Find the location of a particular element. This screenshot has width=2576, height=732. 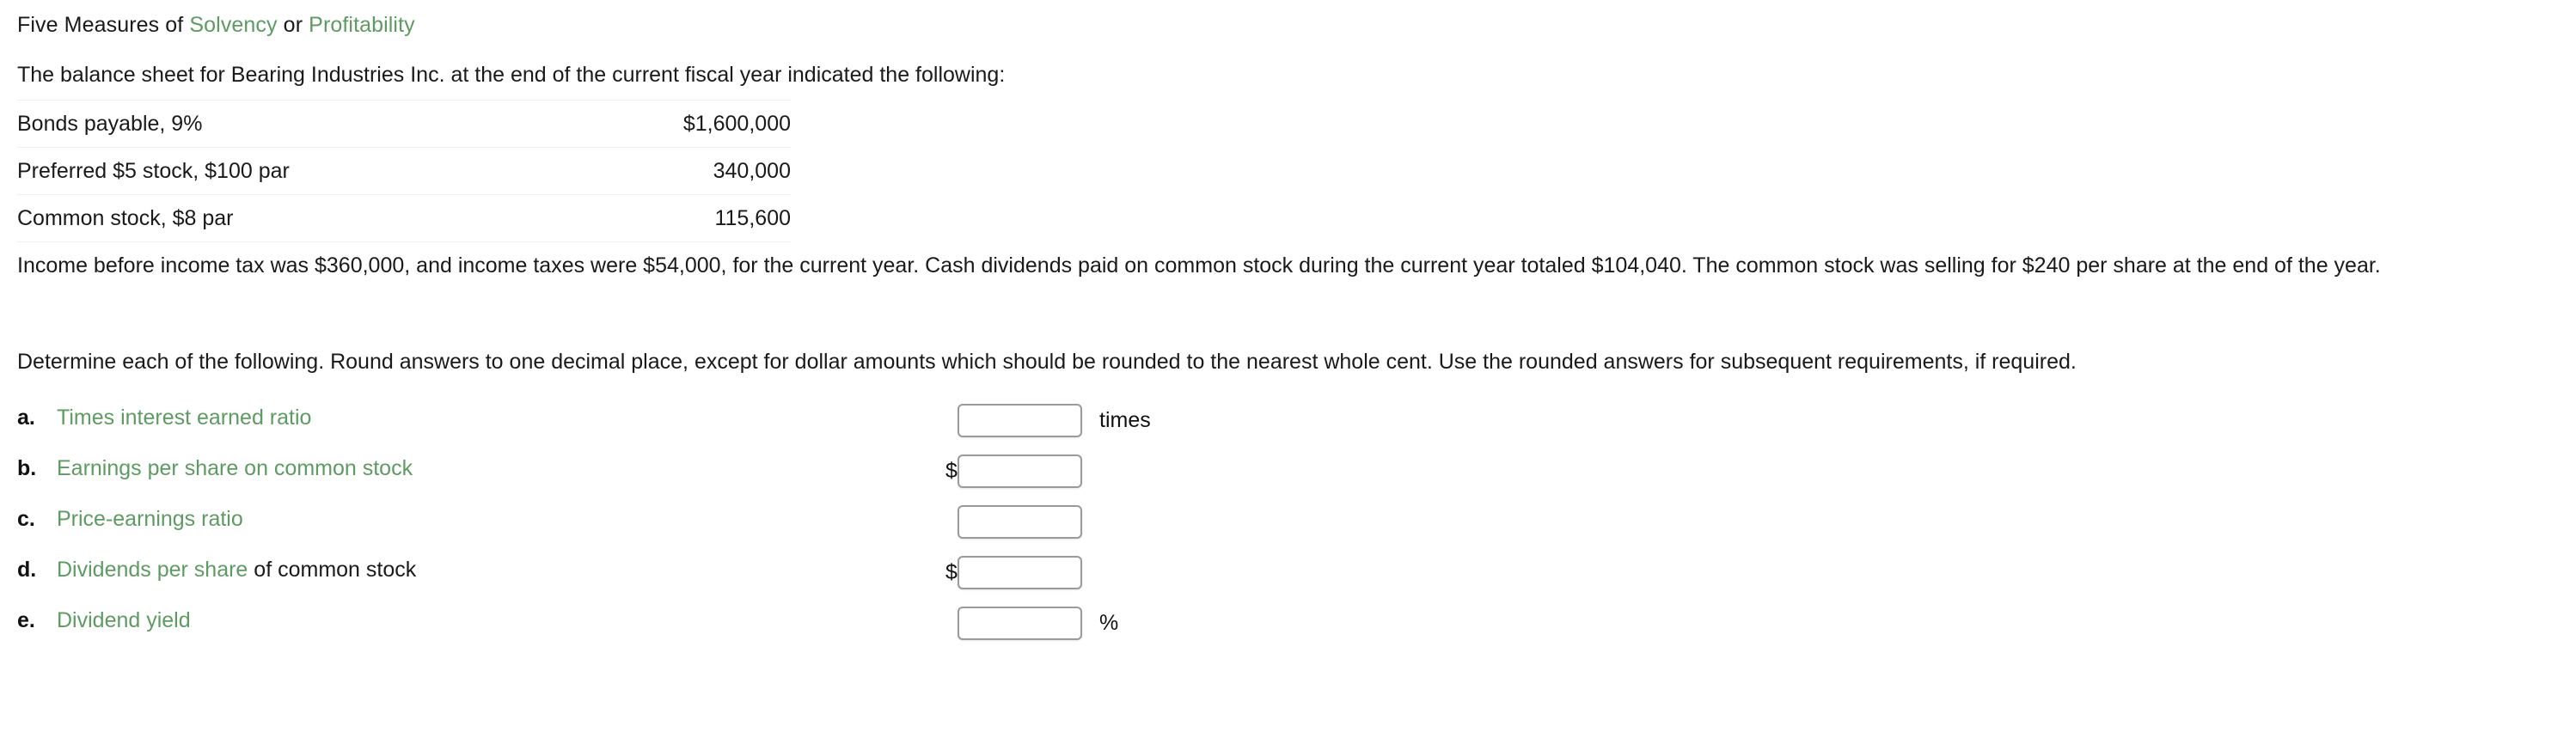

answer-label-green: Earnings per share on common stock is located at coordinates (235, 468).